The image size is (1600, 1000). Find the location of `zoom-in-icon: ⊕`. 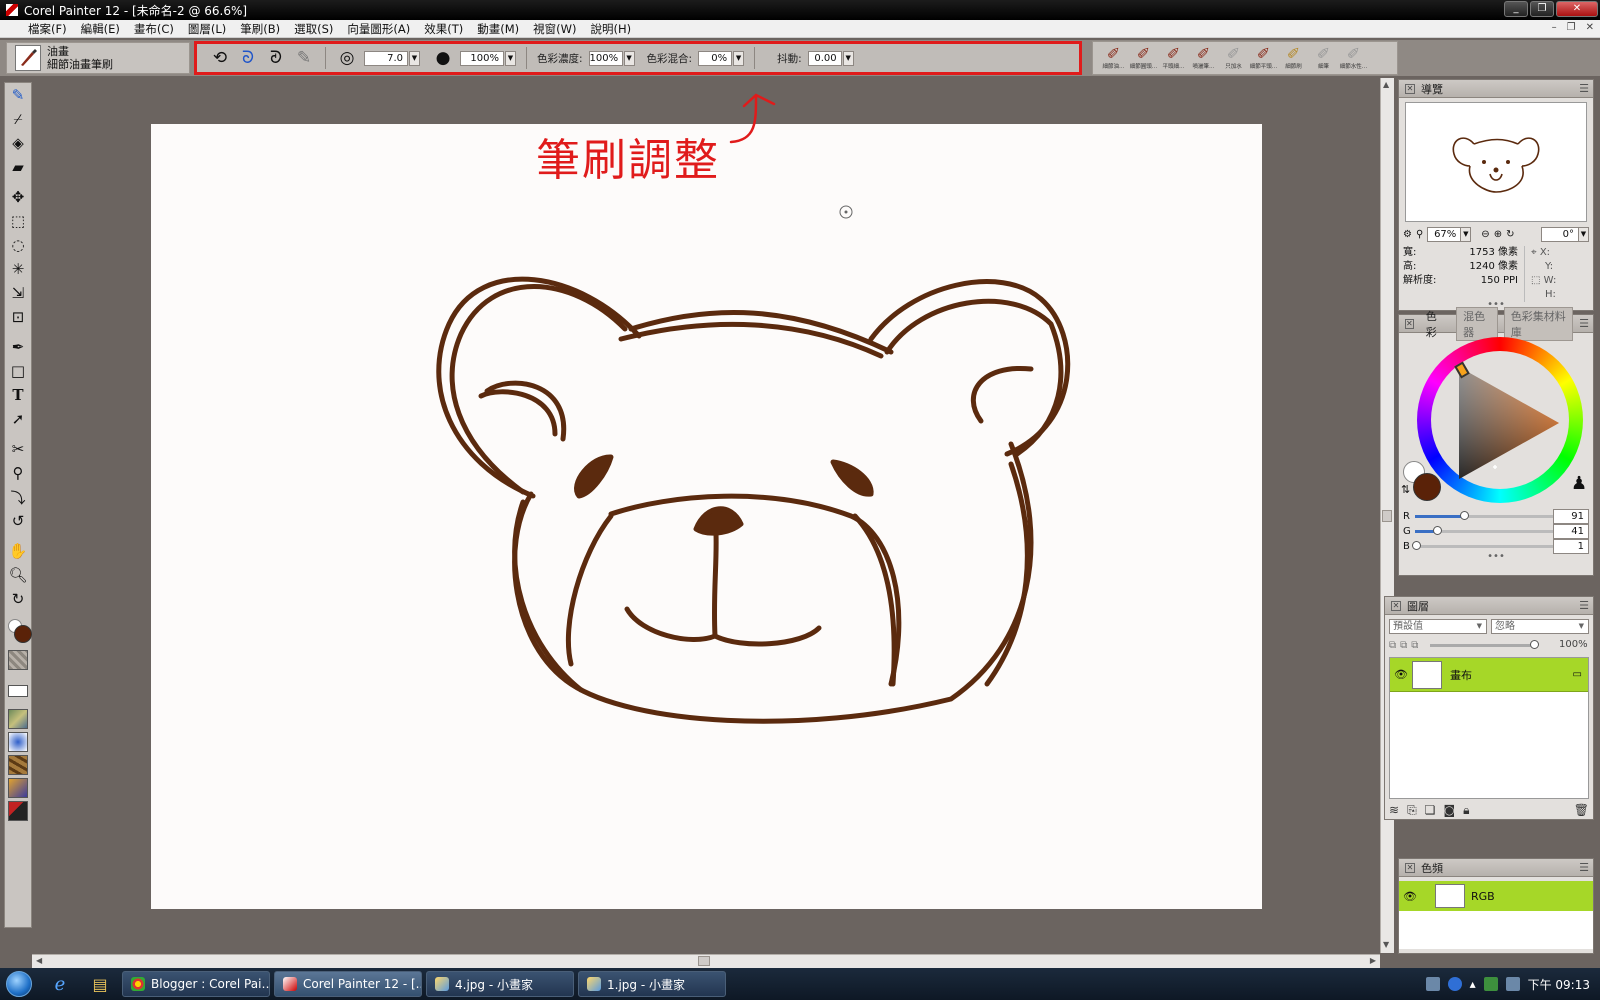

zoom-in-icon: ⊕ is located at coordinates (1498, 234).